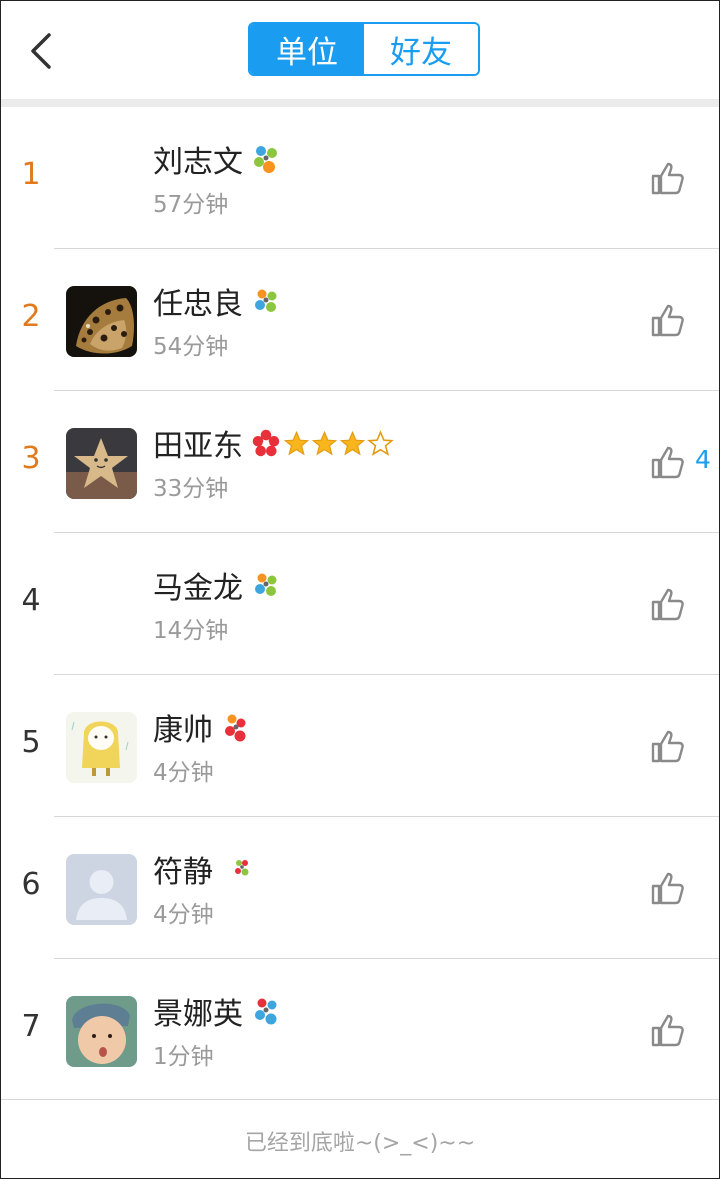 Image resolution: width=720 pixels, height=1179 pixels. I want to click on list-item: 3 田亚东 33分钟 4, so click(360, 462).